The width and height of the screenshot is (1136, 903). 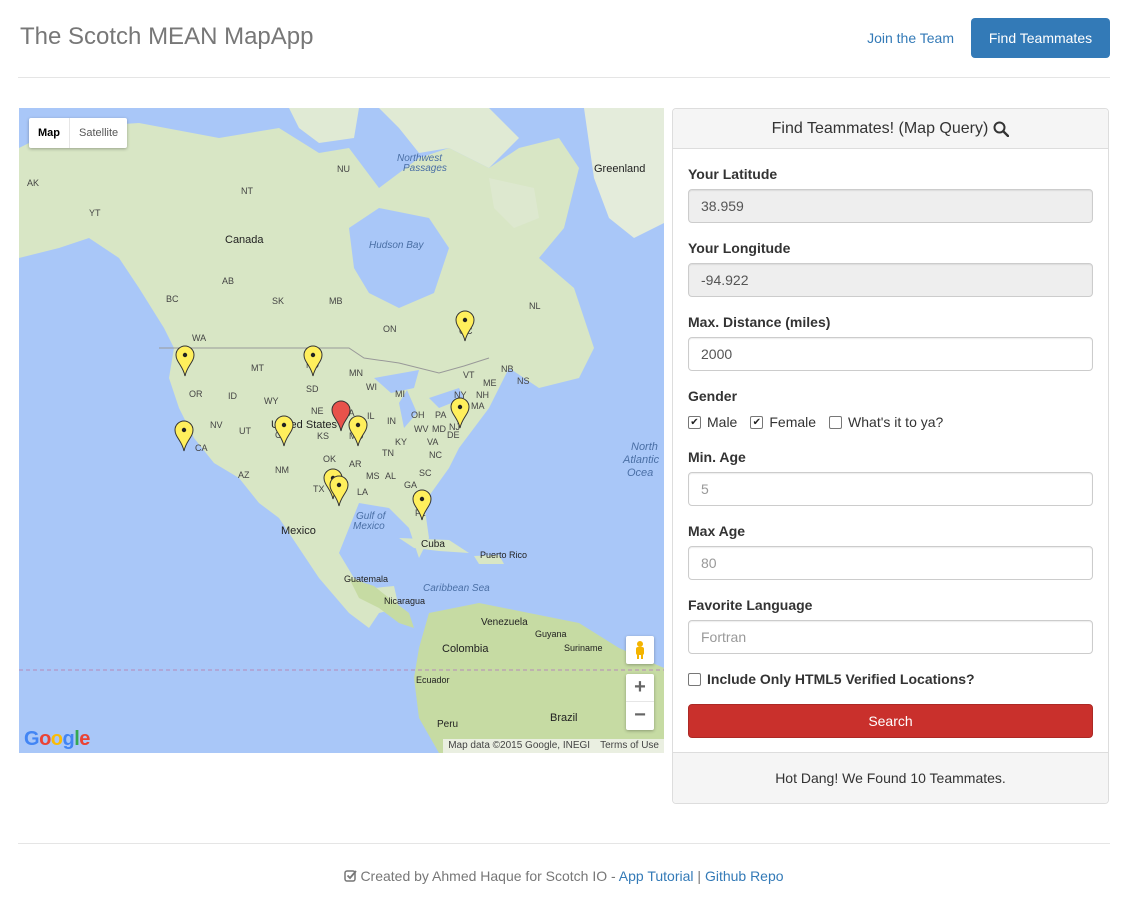 I want to click on gender-other-option: What's it to ya?, so click(x=886, y=422).